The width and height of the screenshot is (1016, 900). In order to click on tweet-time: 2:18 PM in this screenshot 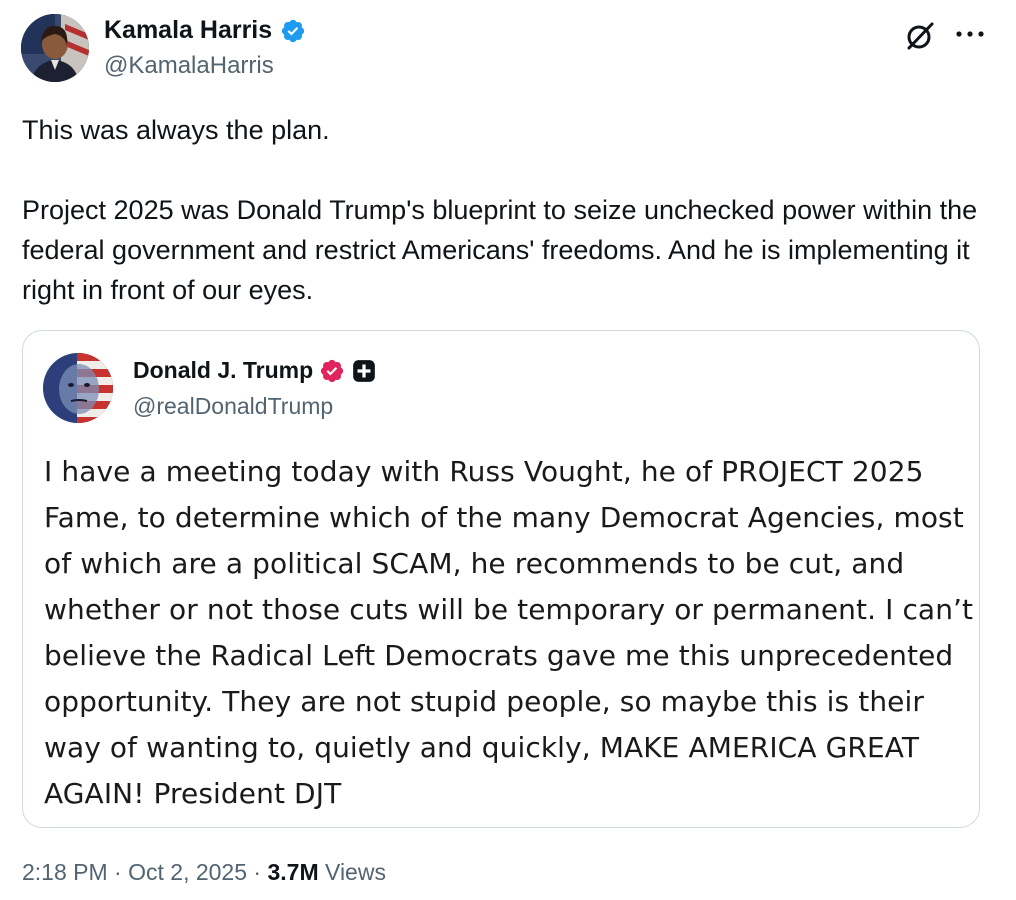, I will do `click(65, 872)`.